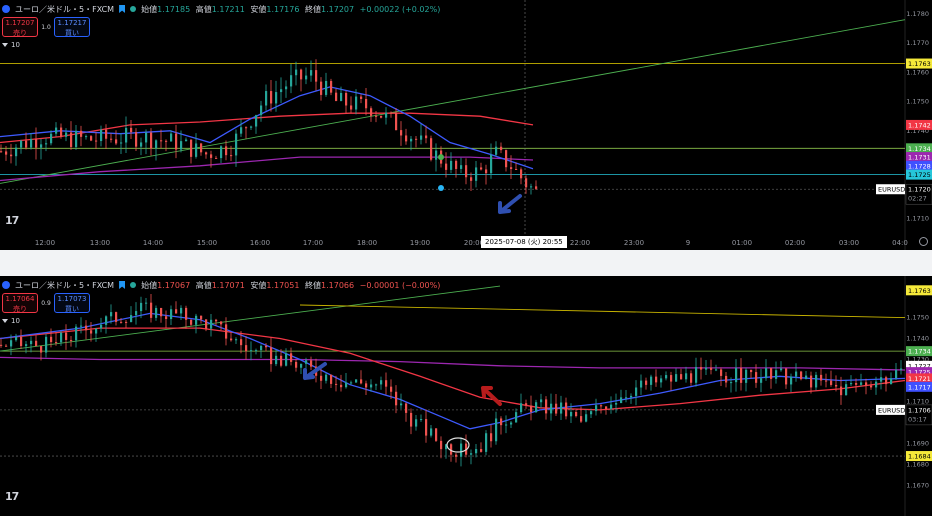 This screenshot has height=516, width=932. I want to click on change-value: +0.00022 (+0.02%), so click(400, 9).